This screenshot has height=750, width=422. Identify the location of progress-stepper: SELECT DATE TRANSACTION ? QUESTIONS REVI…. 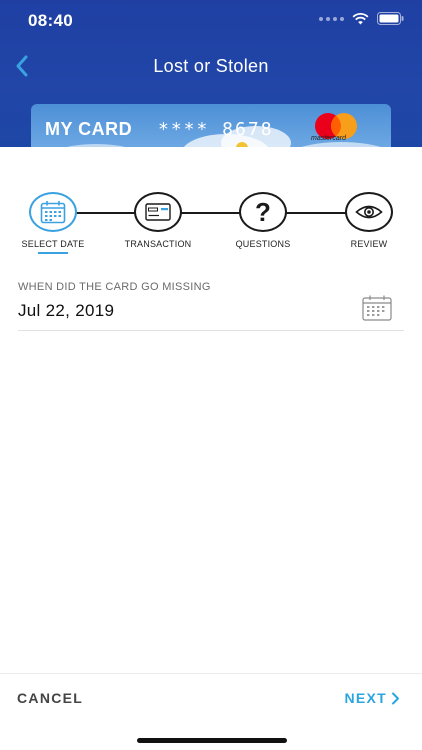
(211, 227).